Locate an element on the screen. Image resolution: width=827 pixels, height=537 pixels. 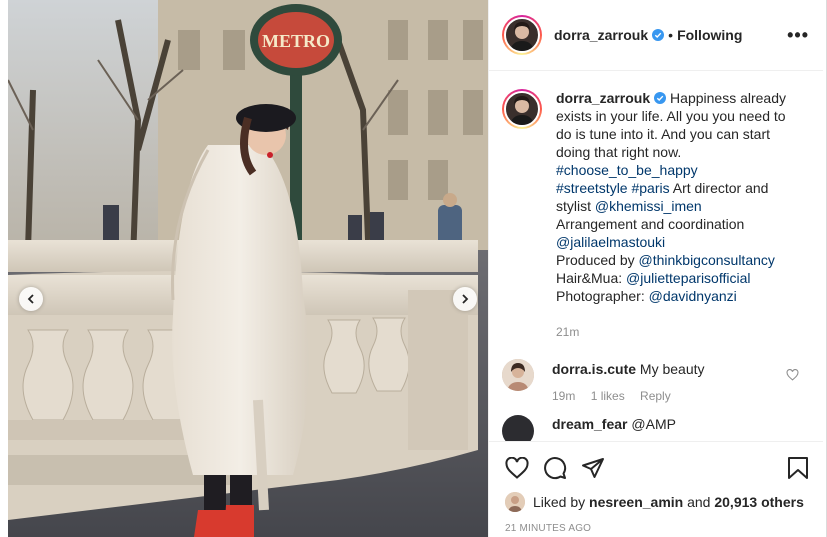
comment-reply-button: Reply is located at coordinates (655, 396).